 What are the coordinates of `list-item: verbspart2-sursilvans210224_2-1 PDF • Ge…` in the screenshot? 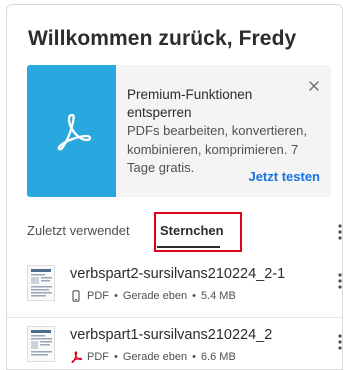 It's located at (185, 291).